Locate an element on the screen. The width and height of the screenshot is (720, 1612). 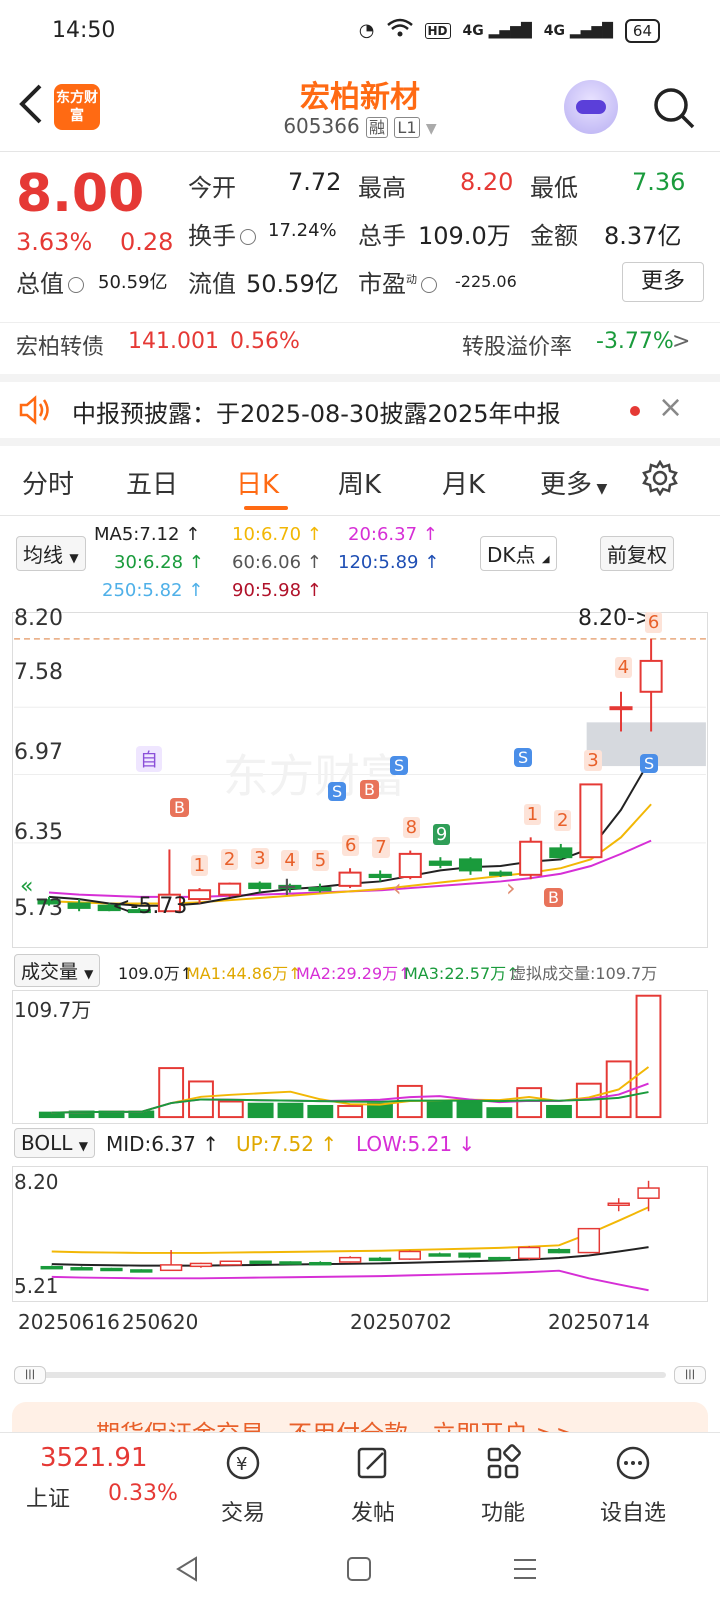
boll-ymin: 5.21 is located at coordinates (36, 1286).